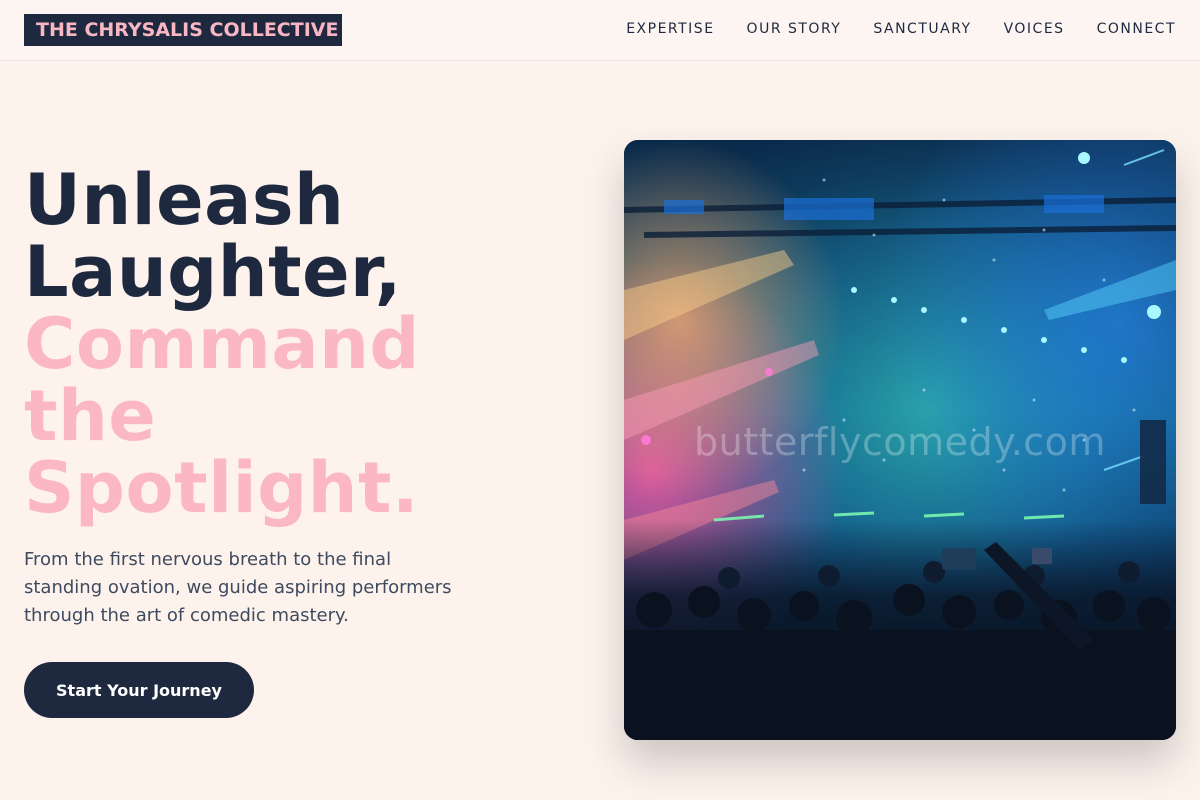 The height and width of the screenshot is (800, 1200). Describe the element at coordinates (794, 29) in the screenshot. I see `nav-item-our-story: OUR STORY` at that location.